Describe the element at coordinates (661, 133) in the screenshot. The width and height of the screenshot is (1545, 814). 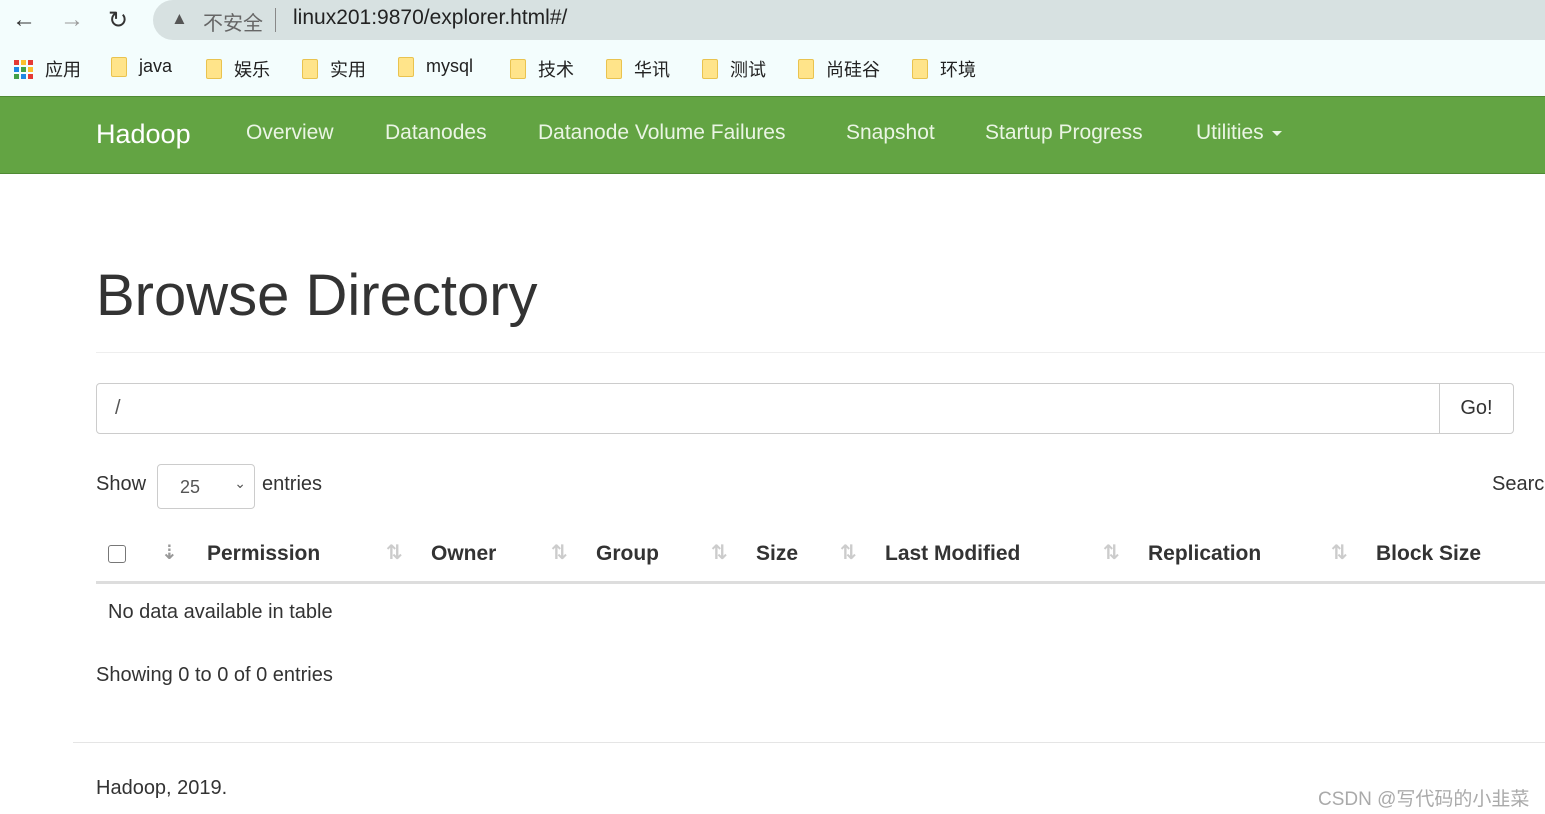
I see `nav-volume-failures: Datanode Volume Failures` at that location.